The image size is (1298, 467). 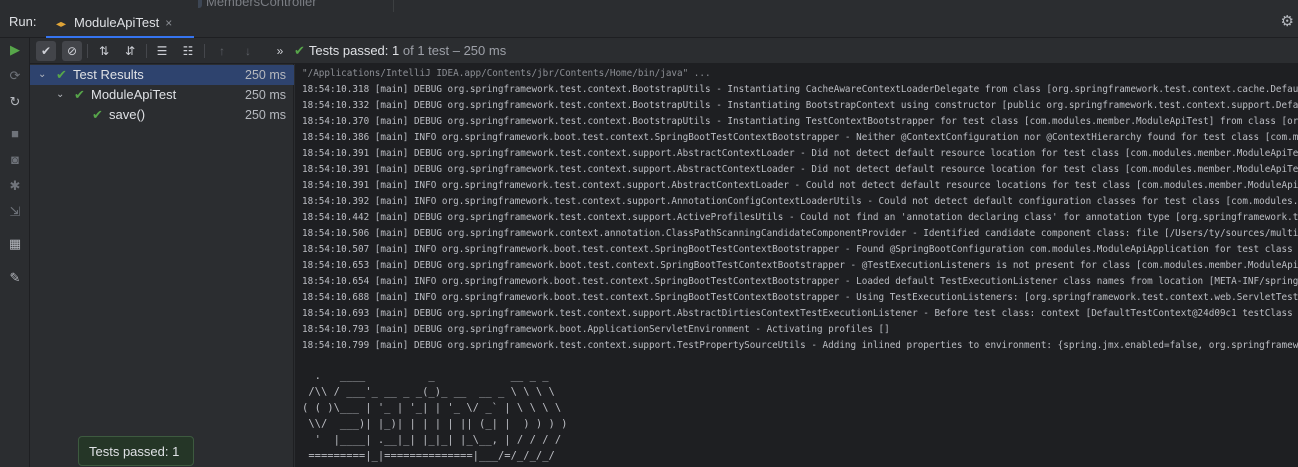 What do you see at coordinates (72, 51) in the screenshot?
I see `show-ignored-icon: ⊘` at bounding box center [72, 51].